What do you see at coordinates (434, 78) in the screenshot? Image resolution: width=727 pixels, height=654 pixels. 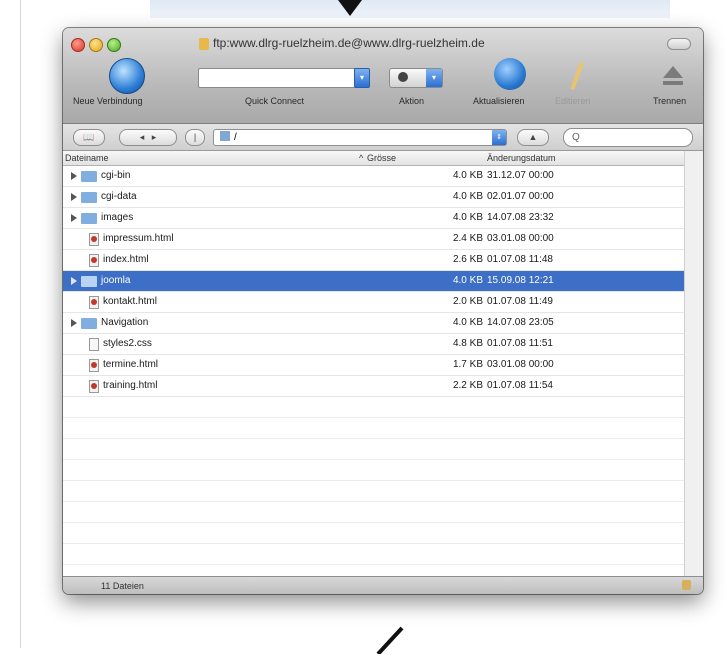 I see `chevron-down-icon: ▾` at bounding box center [434, 78].